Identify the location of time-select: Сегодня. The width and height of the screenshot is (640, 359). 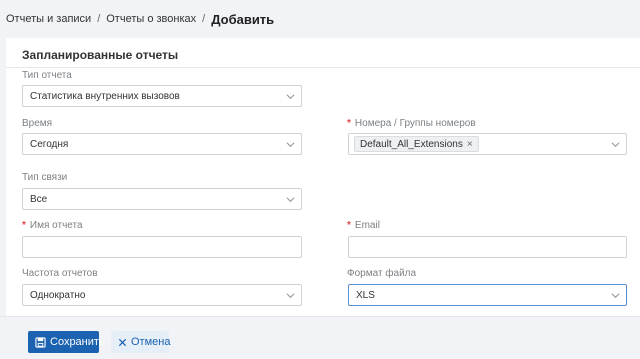
(162, 144).